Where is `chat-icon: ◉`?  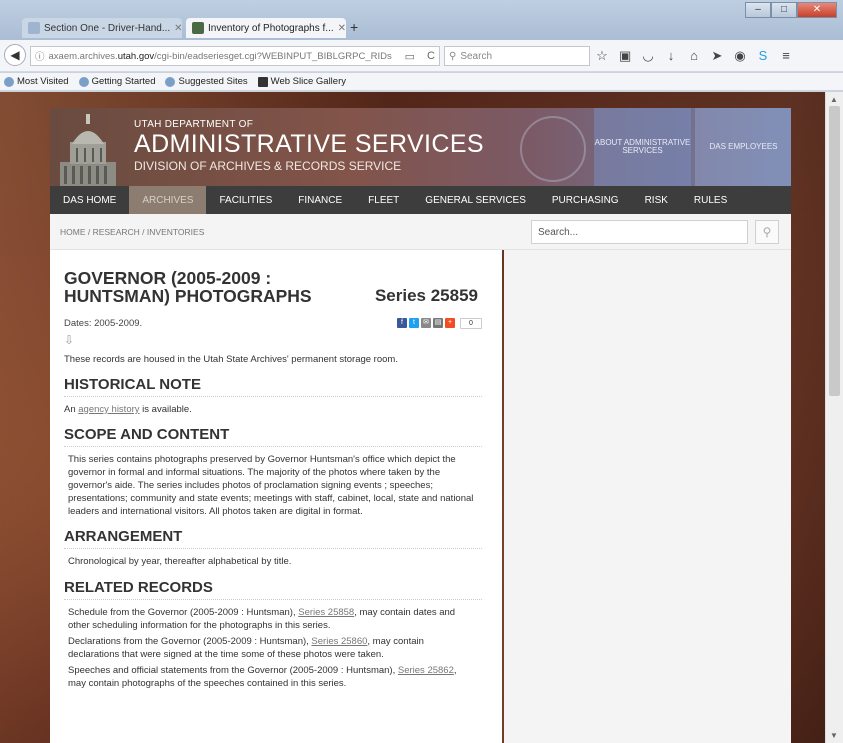 chat-icon: ◉ is located at coordinates (740, 56).